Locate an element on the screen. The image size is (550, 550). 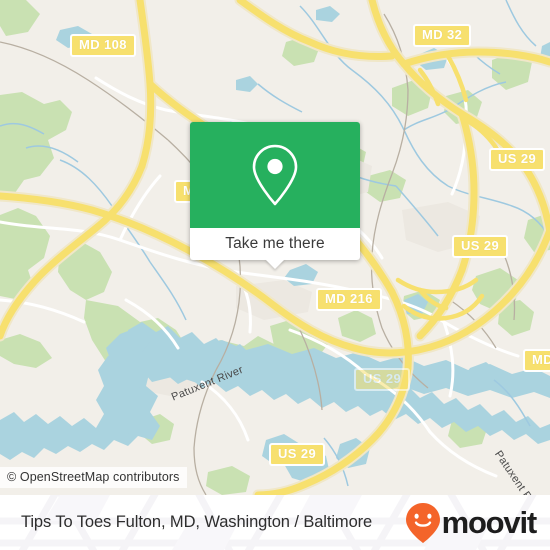
place-popup: Take me there is located at coordinates (275, 195).